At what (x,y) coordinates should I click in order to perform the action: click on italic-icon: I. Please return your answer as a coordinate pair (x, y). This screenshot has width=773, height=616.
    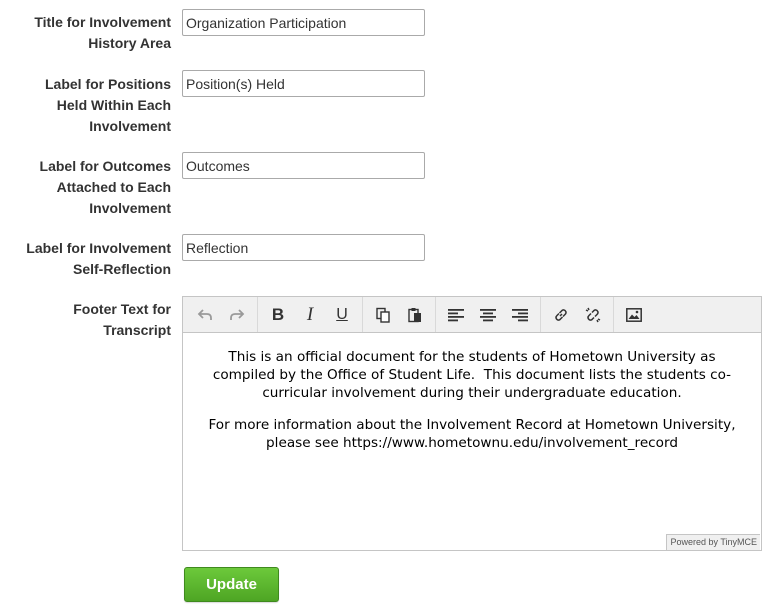
    Looking at the image, I should click on (310, 315).